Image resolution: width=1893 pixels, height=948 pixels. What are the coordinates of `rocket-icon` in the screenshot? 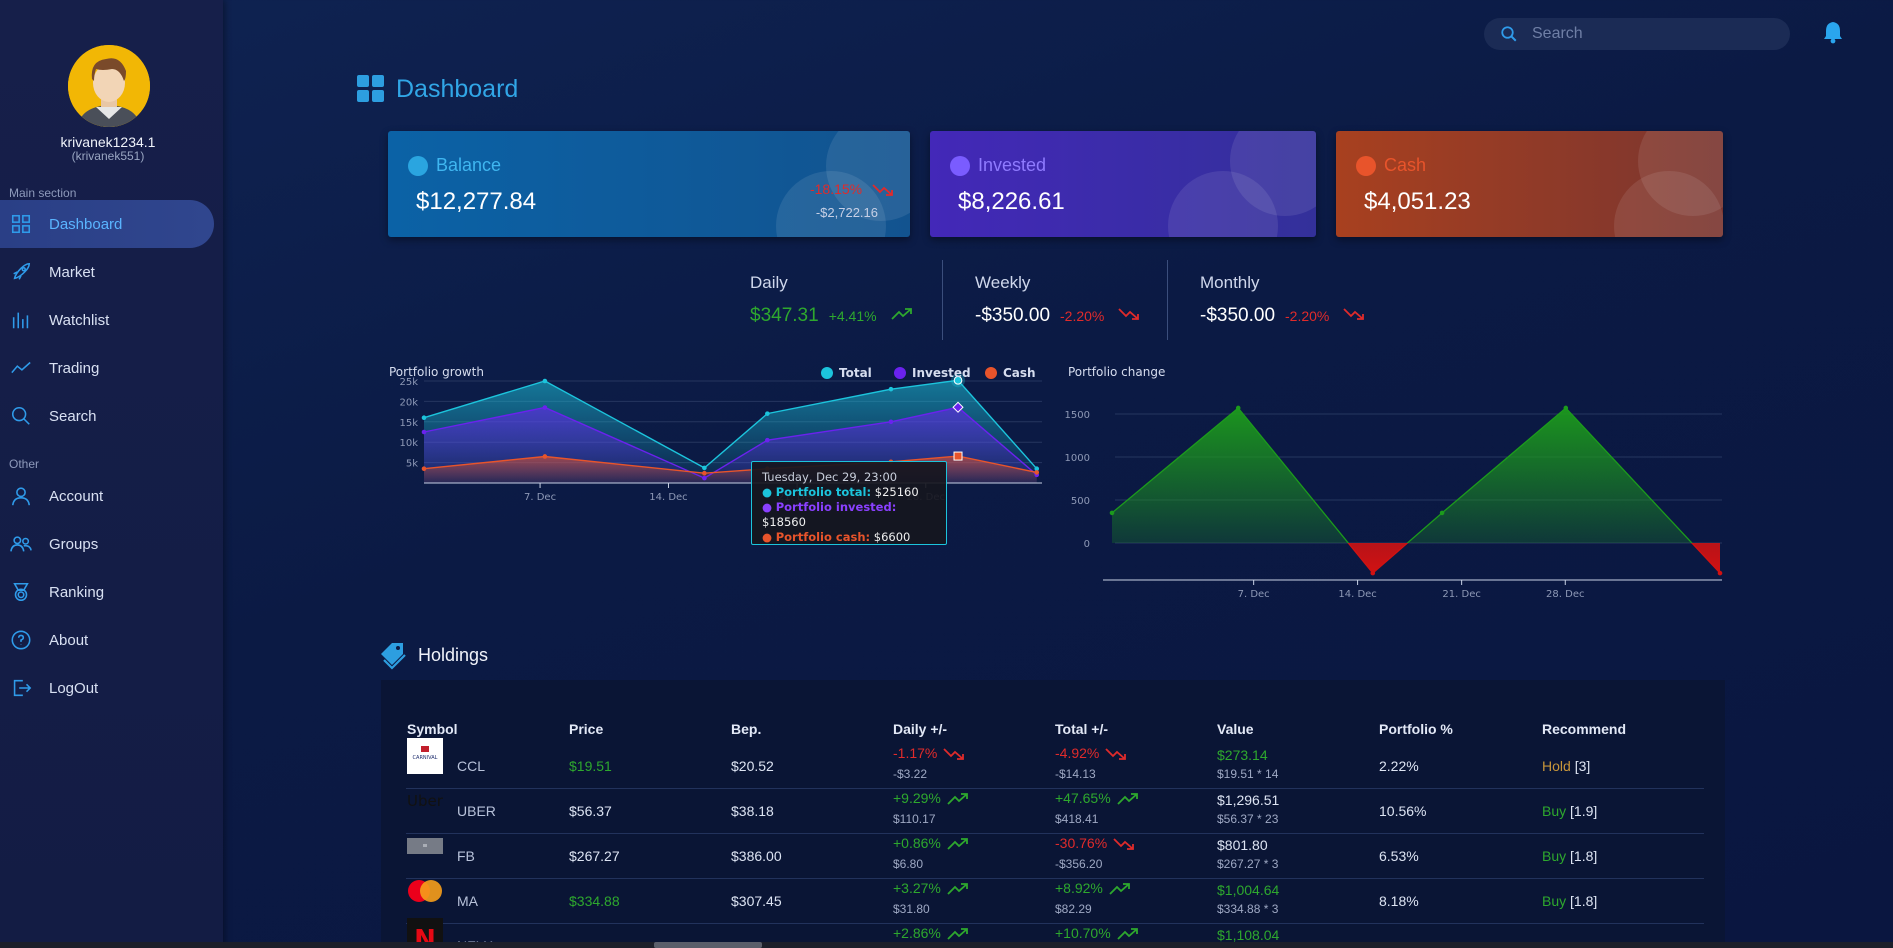 It's located at (21, 272).